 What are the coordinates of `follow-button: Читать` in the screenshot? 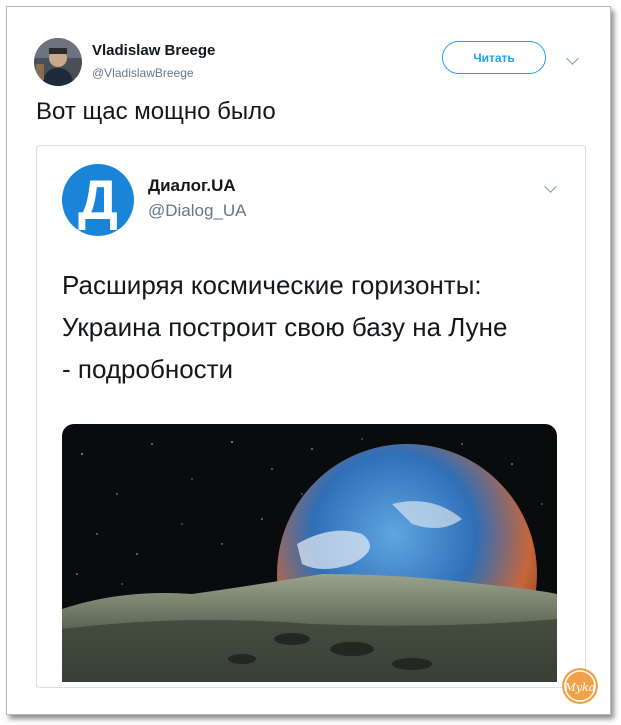 It's located at (494, 57).